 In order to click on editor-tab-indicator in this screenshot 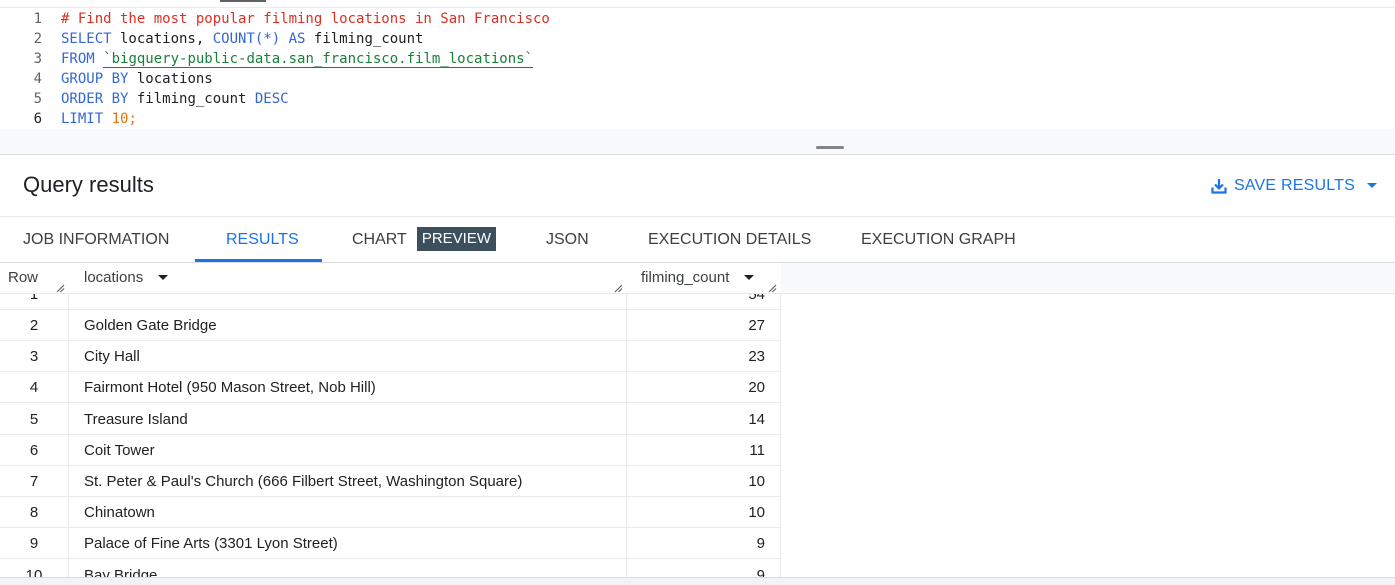, I will do `click(243, 1)`.